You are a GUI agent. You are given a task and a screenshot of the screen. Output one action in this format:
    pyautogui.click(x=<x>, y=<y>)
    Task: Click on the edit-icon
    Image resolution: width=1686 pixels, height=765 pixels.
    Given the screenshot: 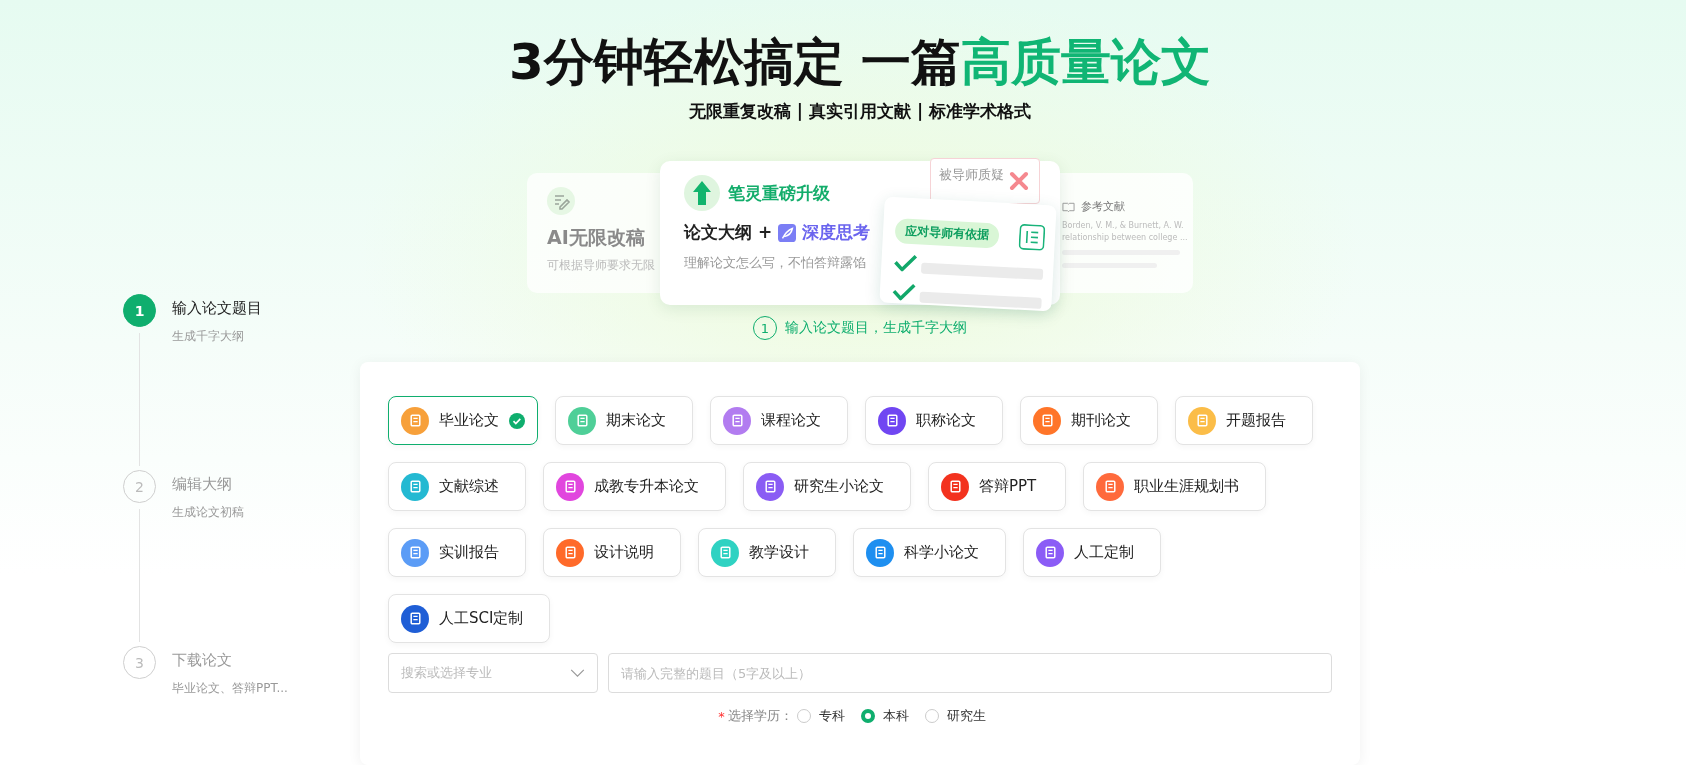 What is the action you would take?
    pyautogui.click(x=561, y=201)
    